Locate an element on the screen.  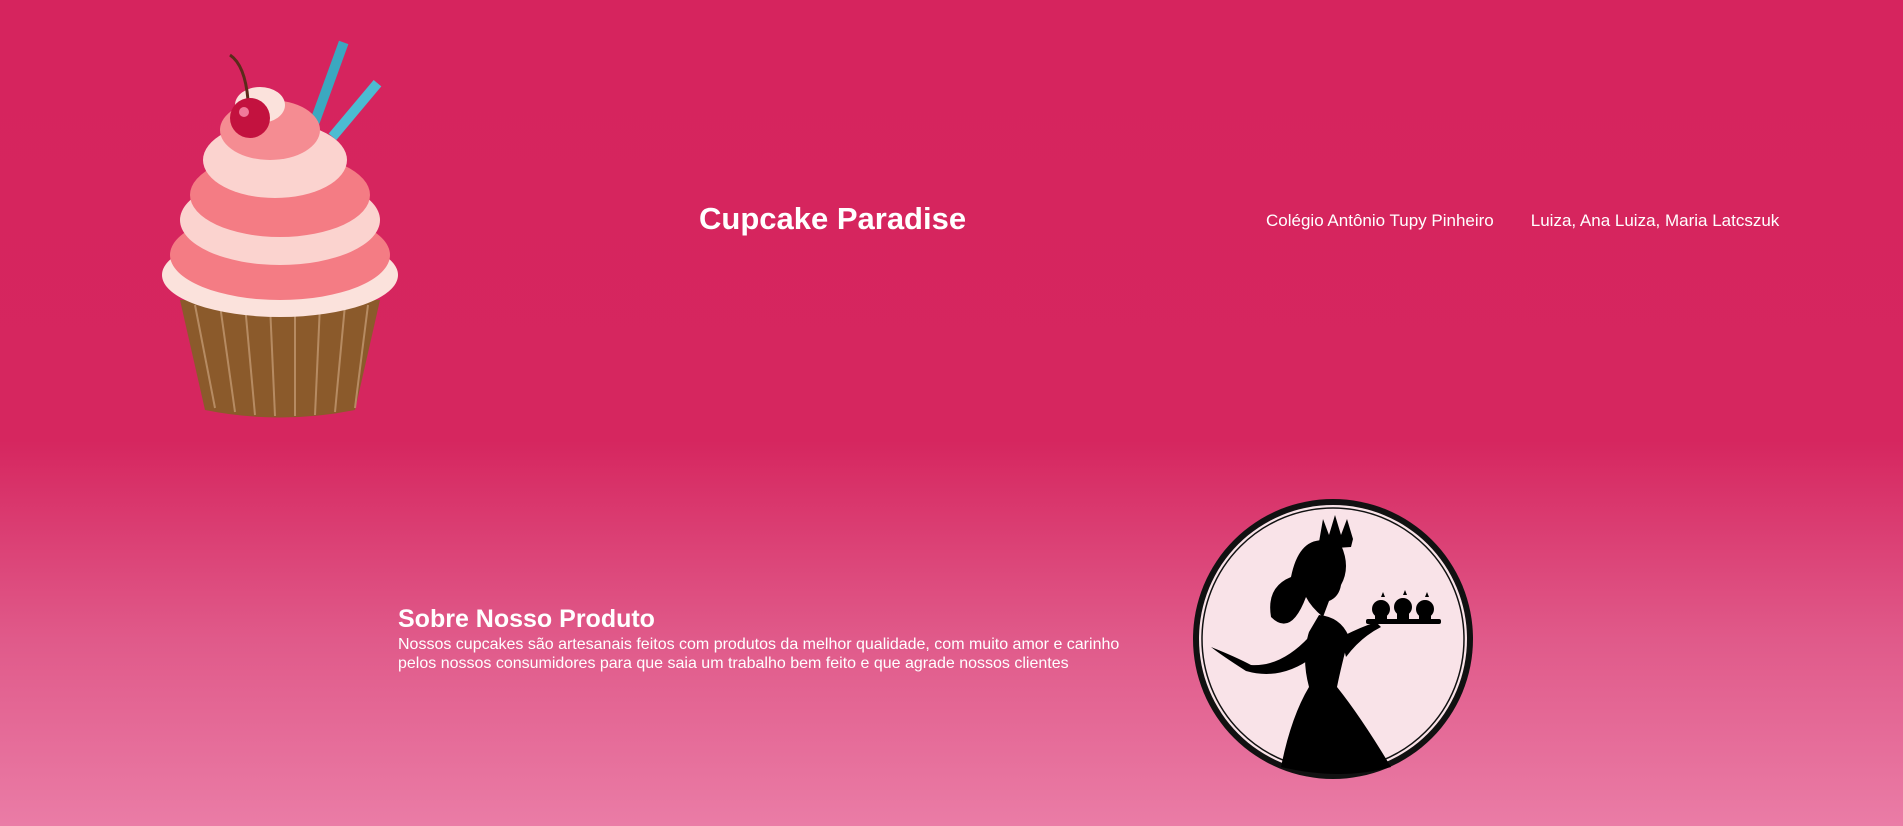
cupcake-logo-icon is located at coordinates (280, 225).